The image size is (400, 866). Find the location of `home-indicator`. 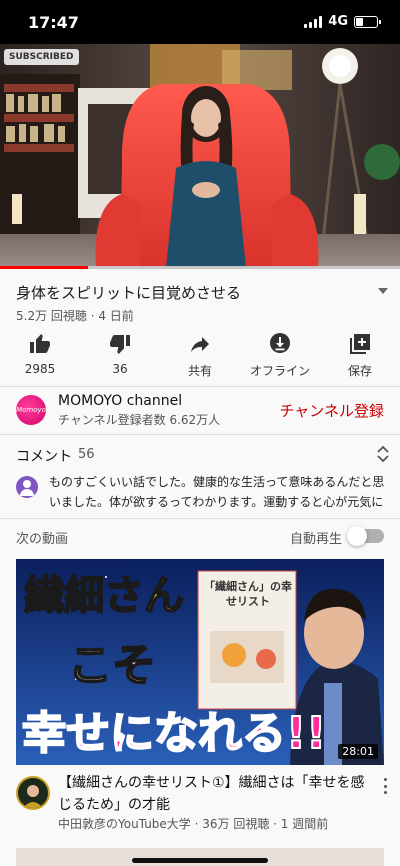

home-indicator is located at coordinates (200, 860).